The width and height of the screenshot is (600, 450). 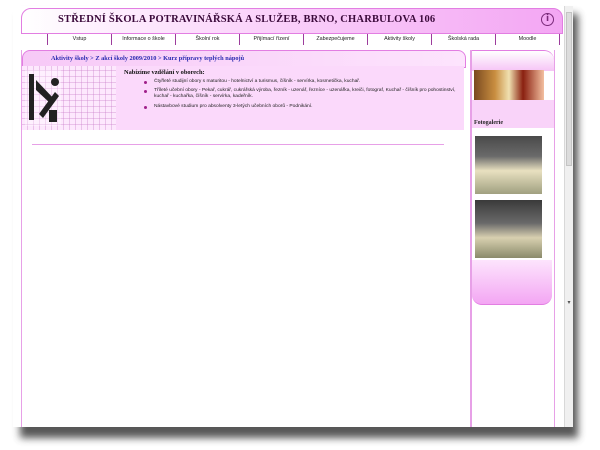 I want to click on sidebar-header, so click(x=513, y=60).